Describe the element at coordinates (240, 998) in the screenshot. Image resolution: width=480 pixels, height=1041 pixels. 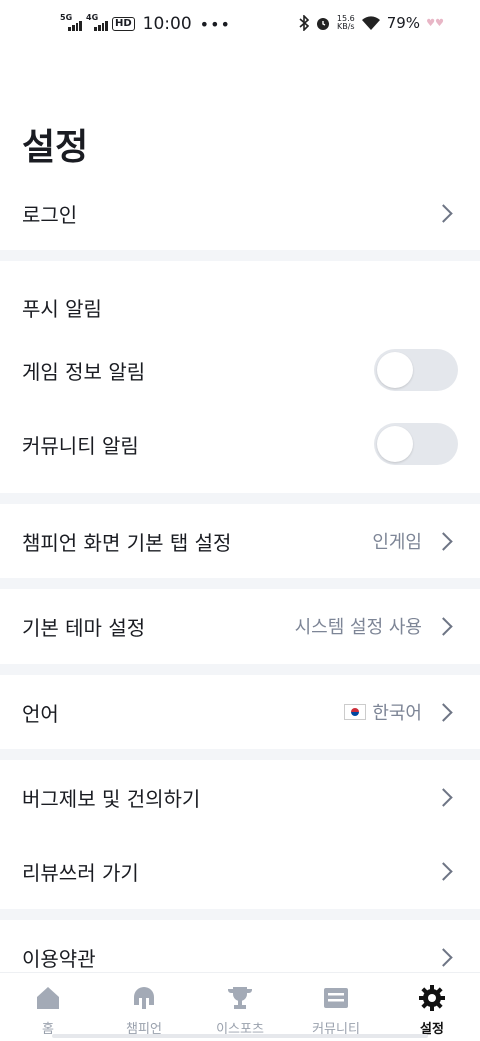
I see `trophy-icon` at that location.